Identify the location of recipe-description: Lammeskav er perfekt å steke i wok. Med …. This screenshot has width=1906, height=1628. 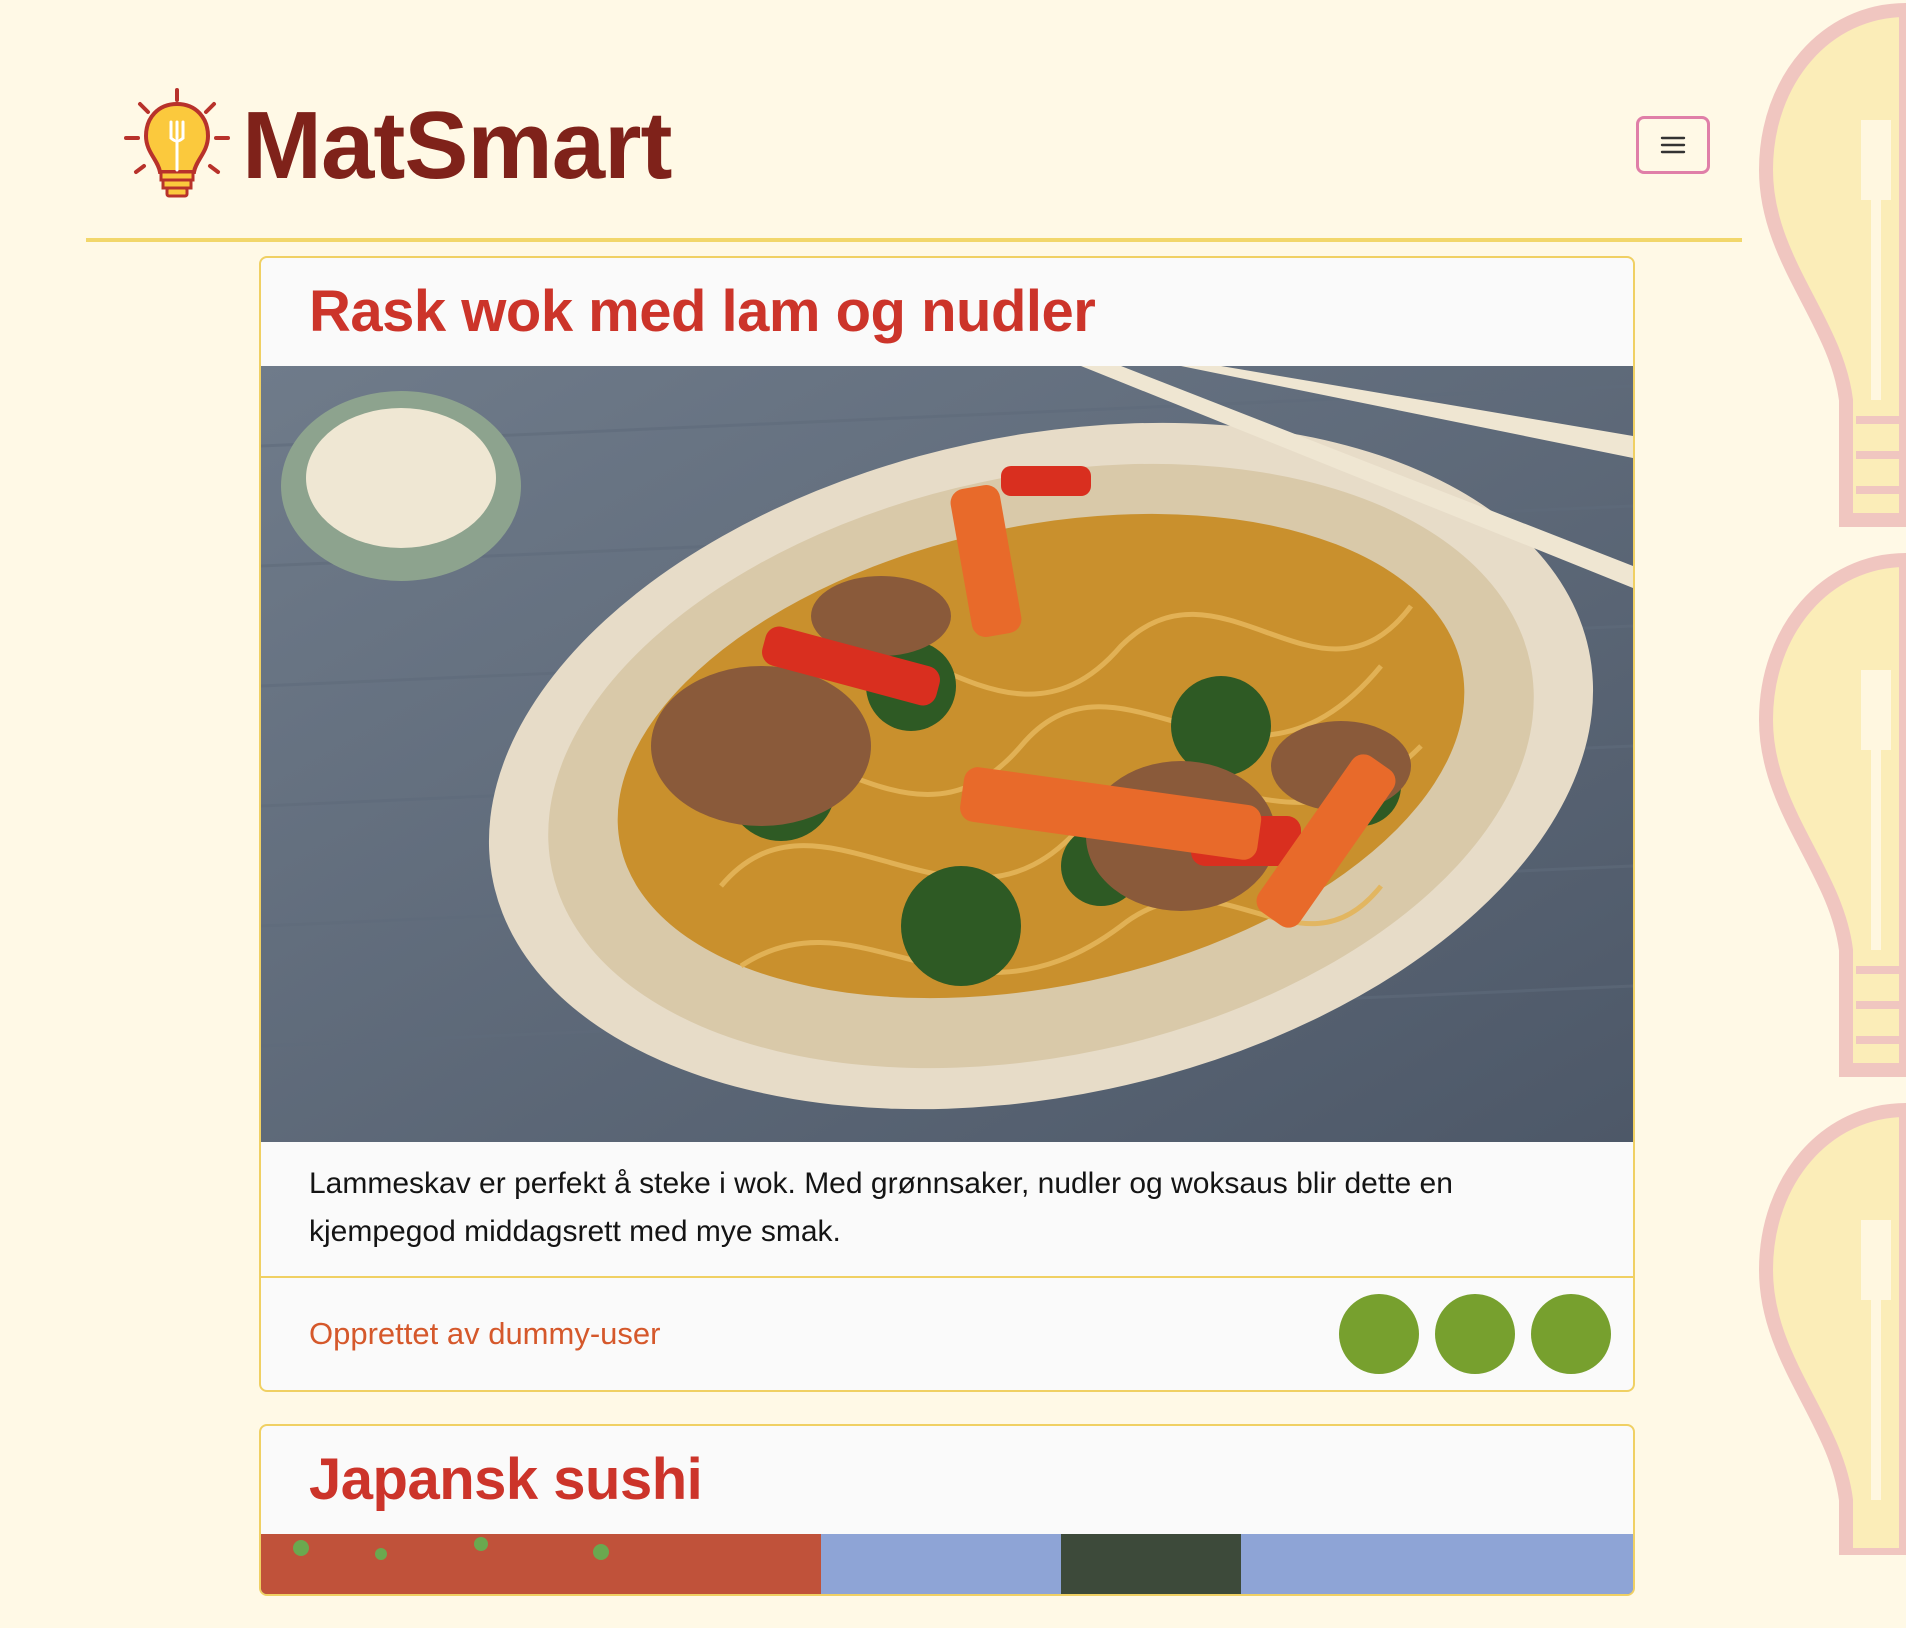
(947, 1210).